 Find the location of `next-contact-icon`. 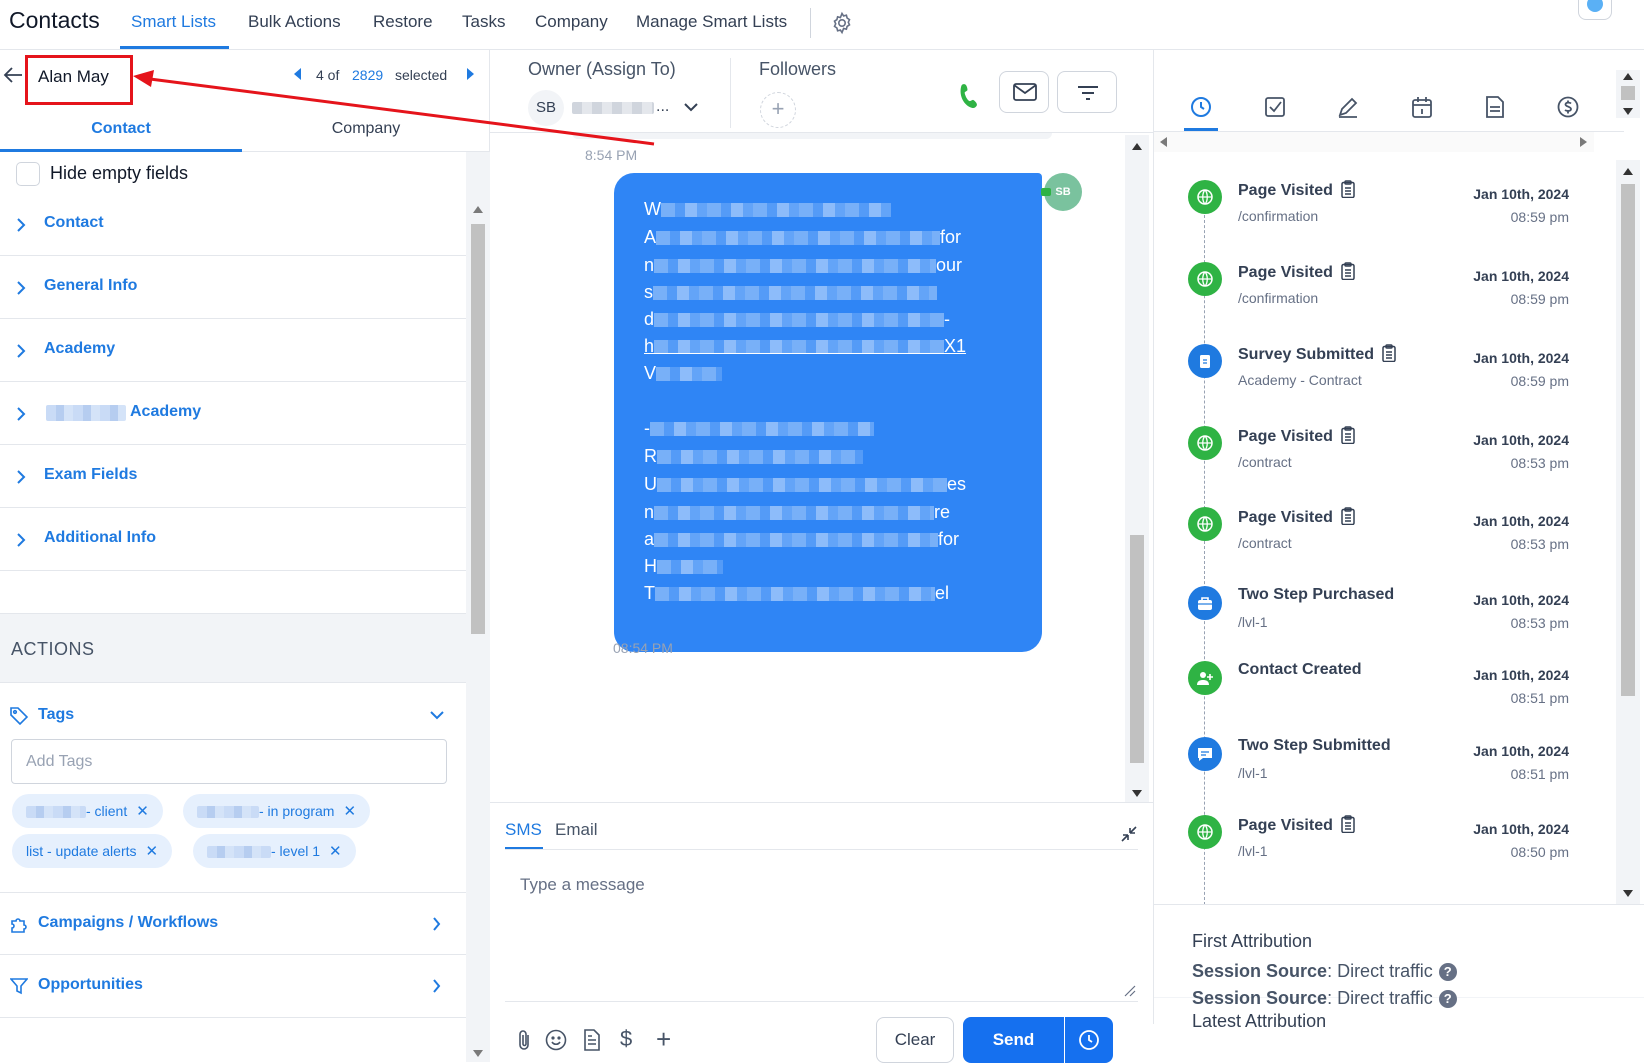

next-contact-icon is located at coordinates (470, 74).